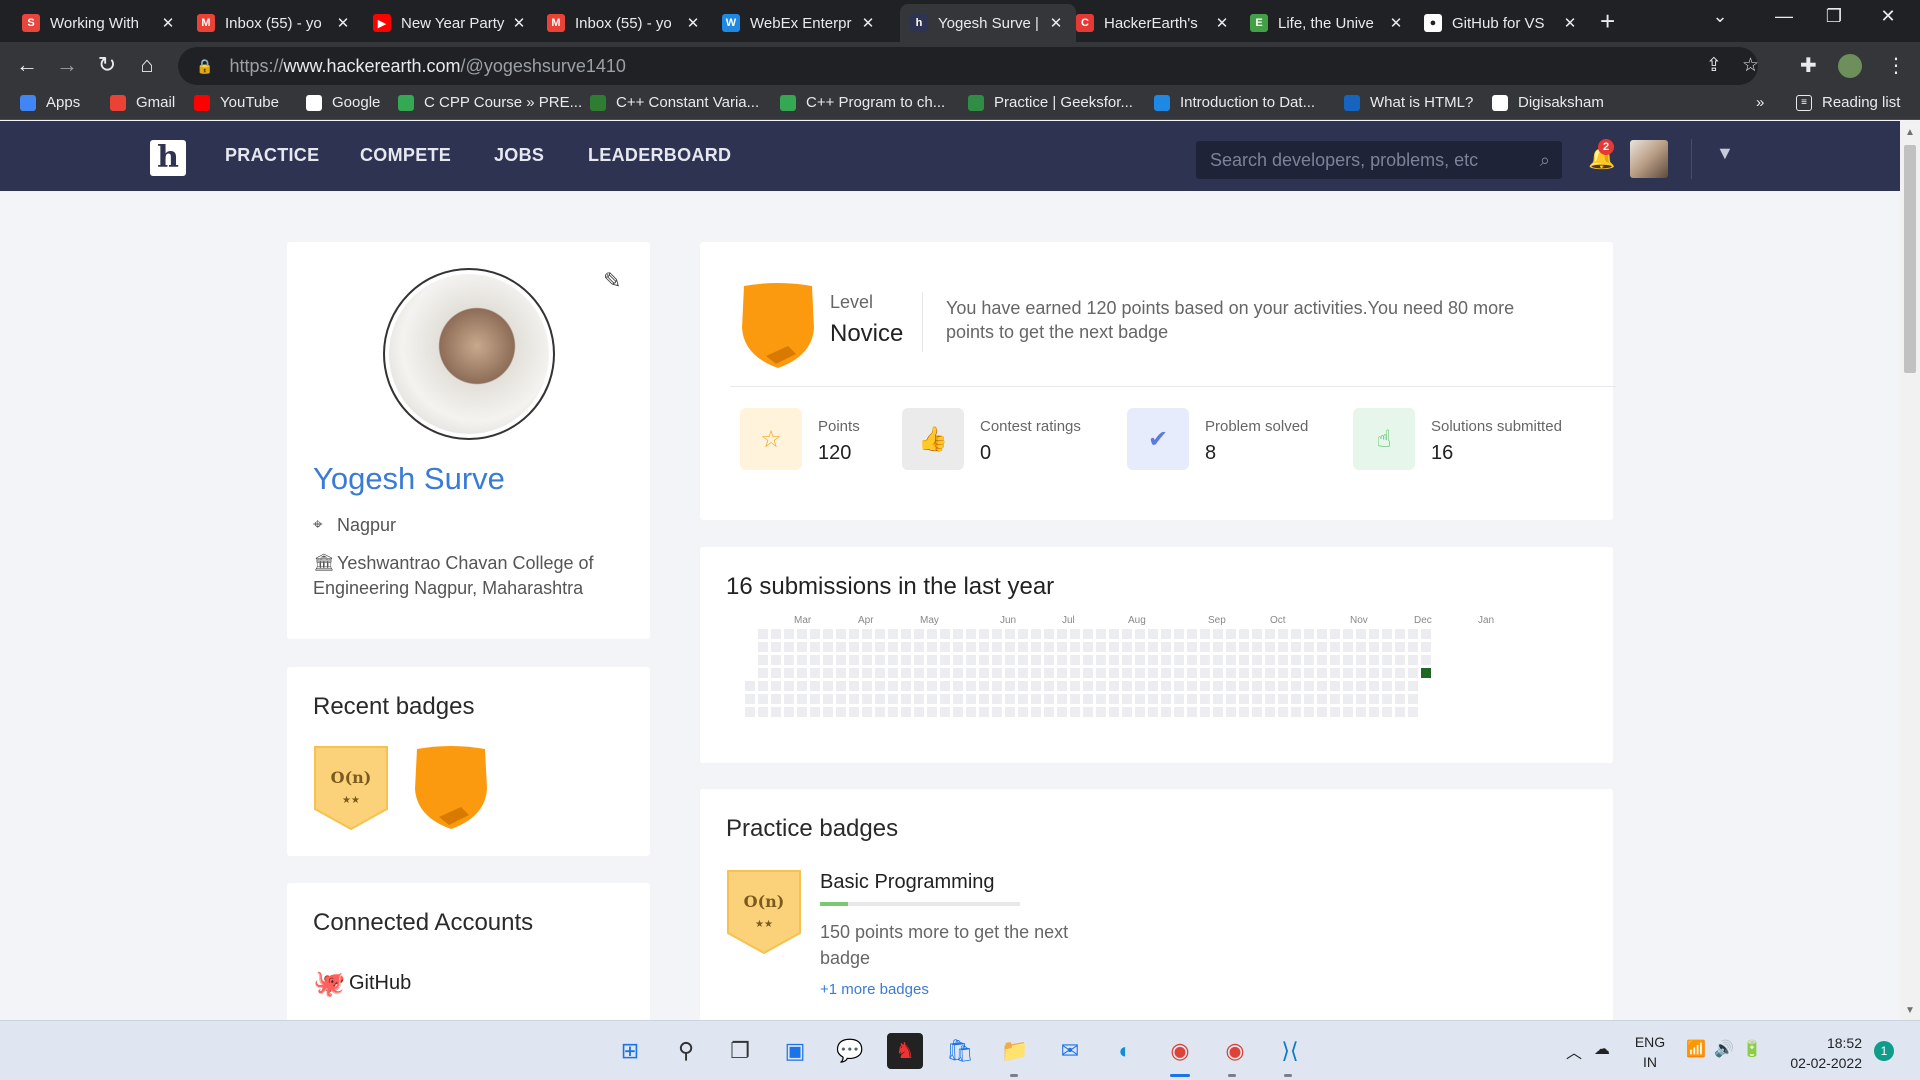 The height and width of the screenshot is (1080, 1920). I want to click on nav-jobs: JOBS, so click(519, 155).